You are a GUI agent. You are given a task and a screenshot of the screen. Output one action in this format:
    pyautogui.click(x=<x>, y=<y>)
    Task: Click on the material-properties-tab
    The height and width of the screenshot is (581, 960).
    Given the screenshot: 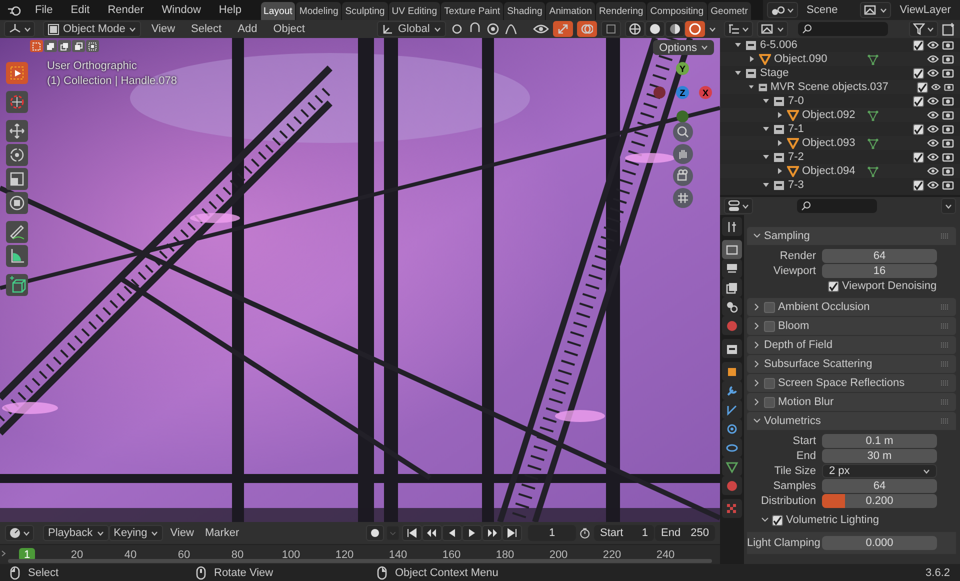 What is the action you would take?
    pyautogui.click(x=732, y=485)
    